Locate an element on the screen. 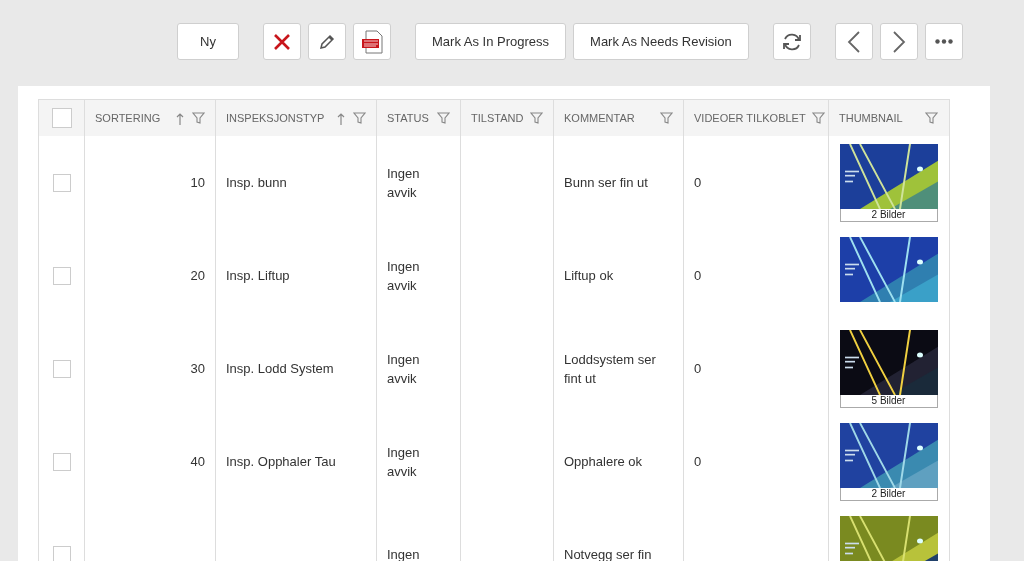 Image resolution: width=1024 pixels, height=561 pixels. action-button: Mark As In Progress is located at coordinates (491, 41).